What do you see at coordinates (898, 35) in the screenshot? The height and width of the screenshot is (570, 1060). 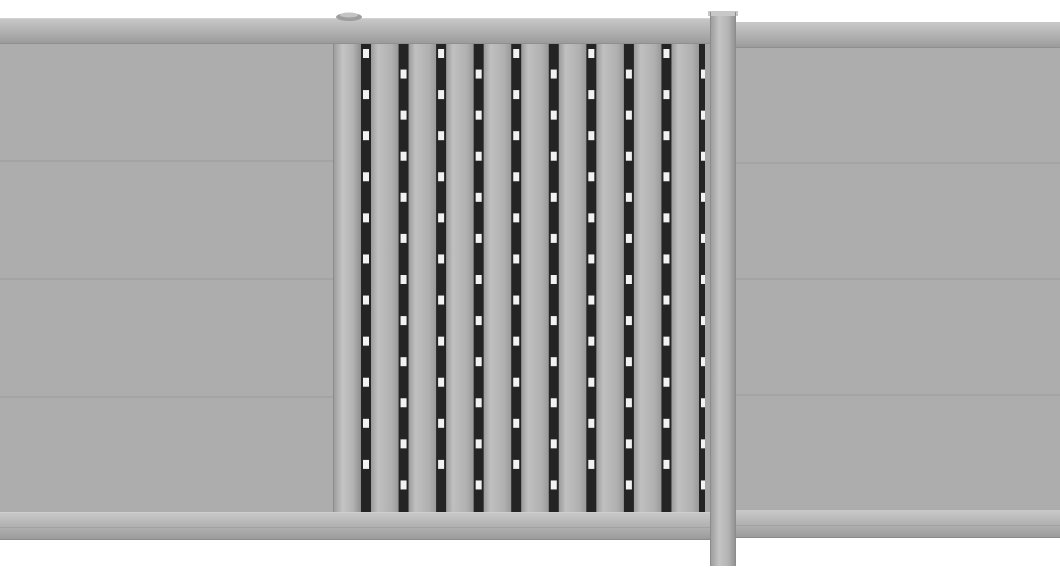 I see `top-rail-right` at bounding box center [898, 35].